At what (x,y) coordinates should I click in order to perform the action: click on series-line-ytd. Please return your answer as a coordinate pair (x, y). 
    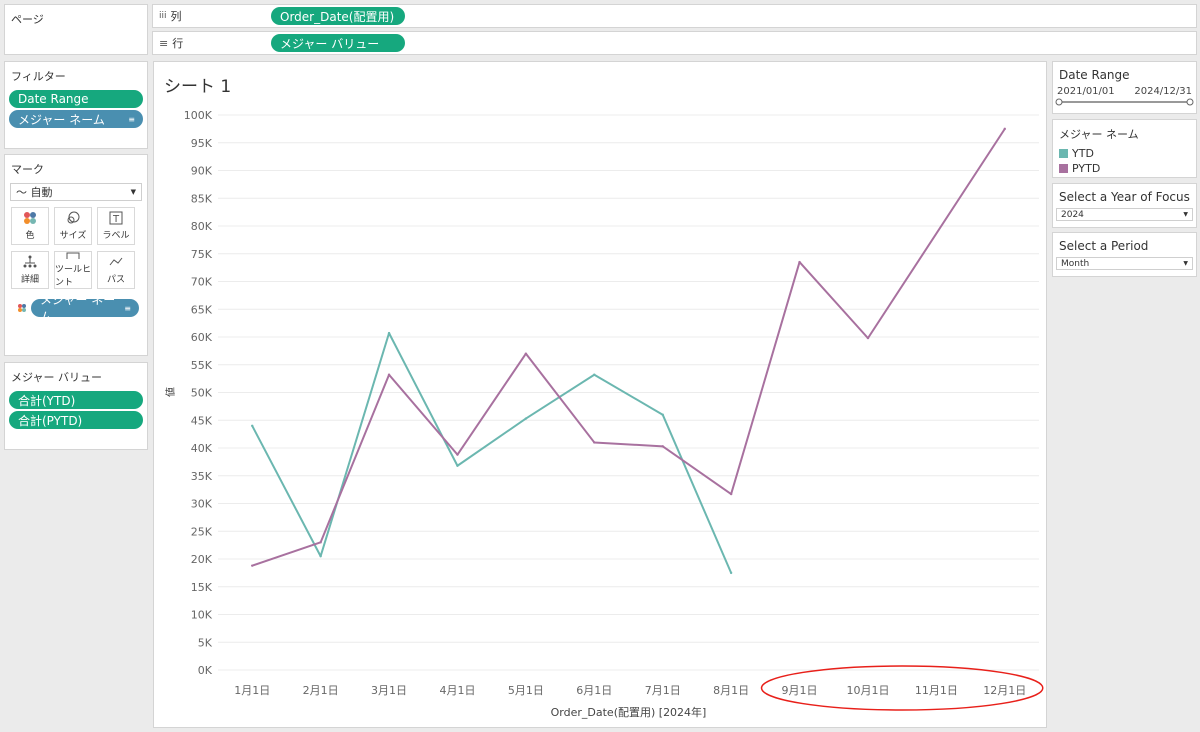
    Looking at the image, I should click on (492, 453).